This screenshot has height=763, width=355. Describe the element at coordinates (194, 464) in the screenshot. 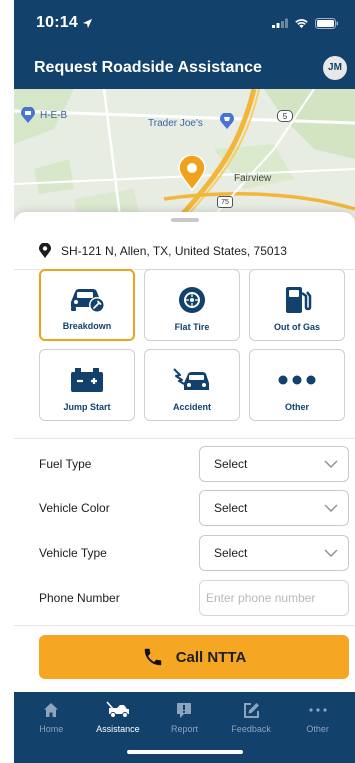

I see `fuel-type-row: Fuel Type Select` at that location.